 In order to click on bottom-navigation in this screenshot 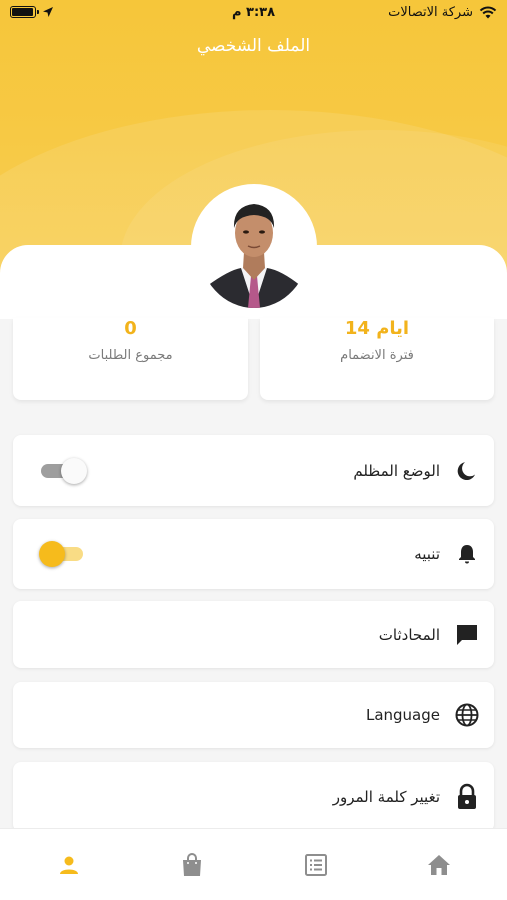, I will do `click(253, 864)`.